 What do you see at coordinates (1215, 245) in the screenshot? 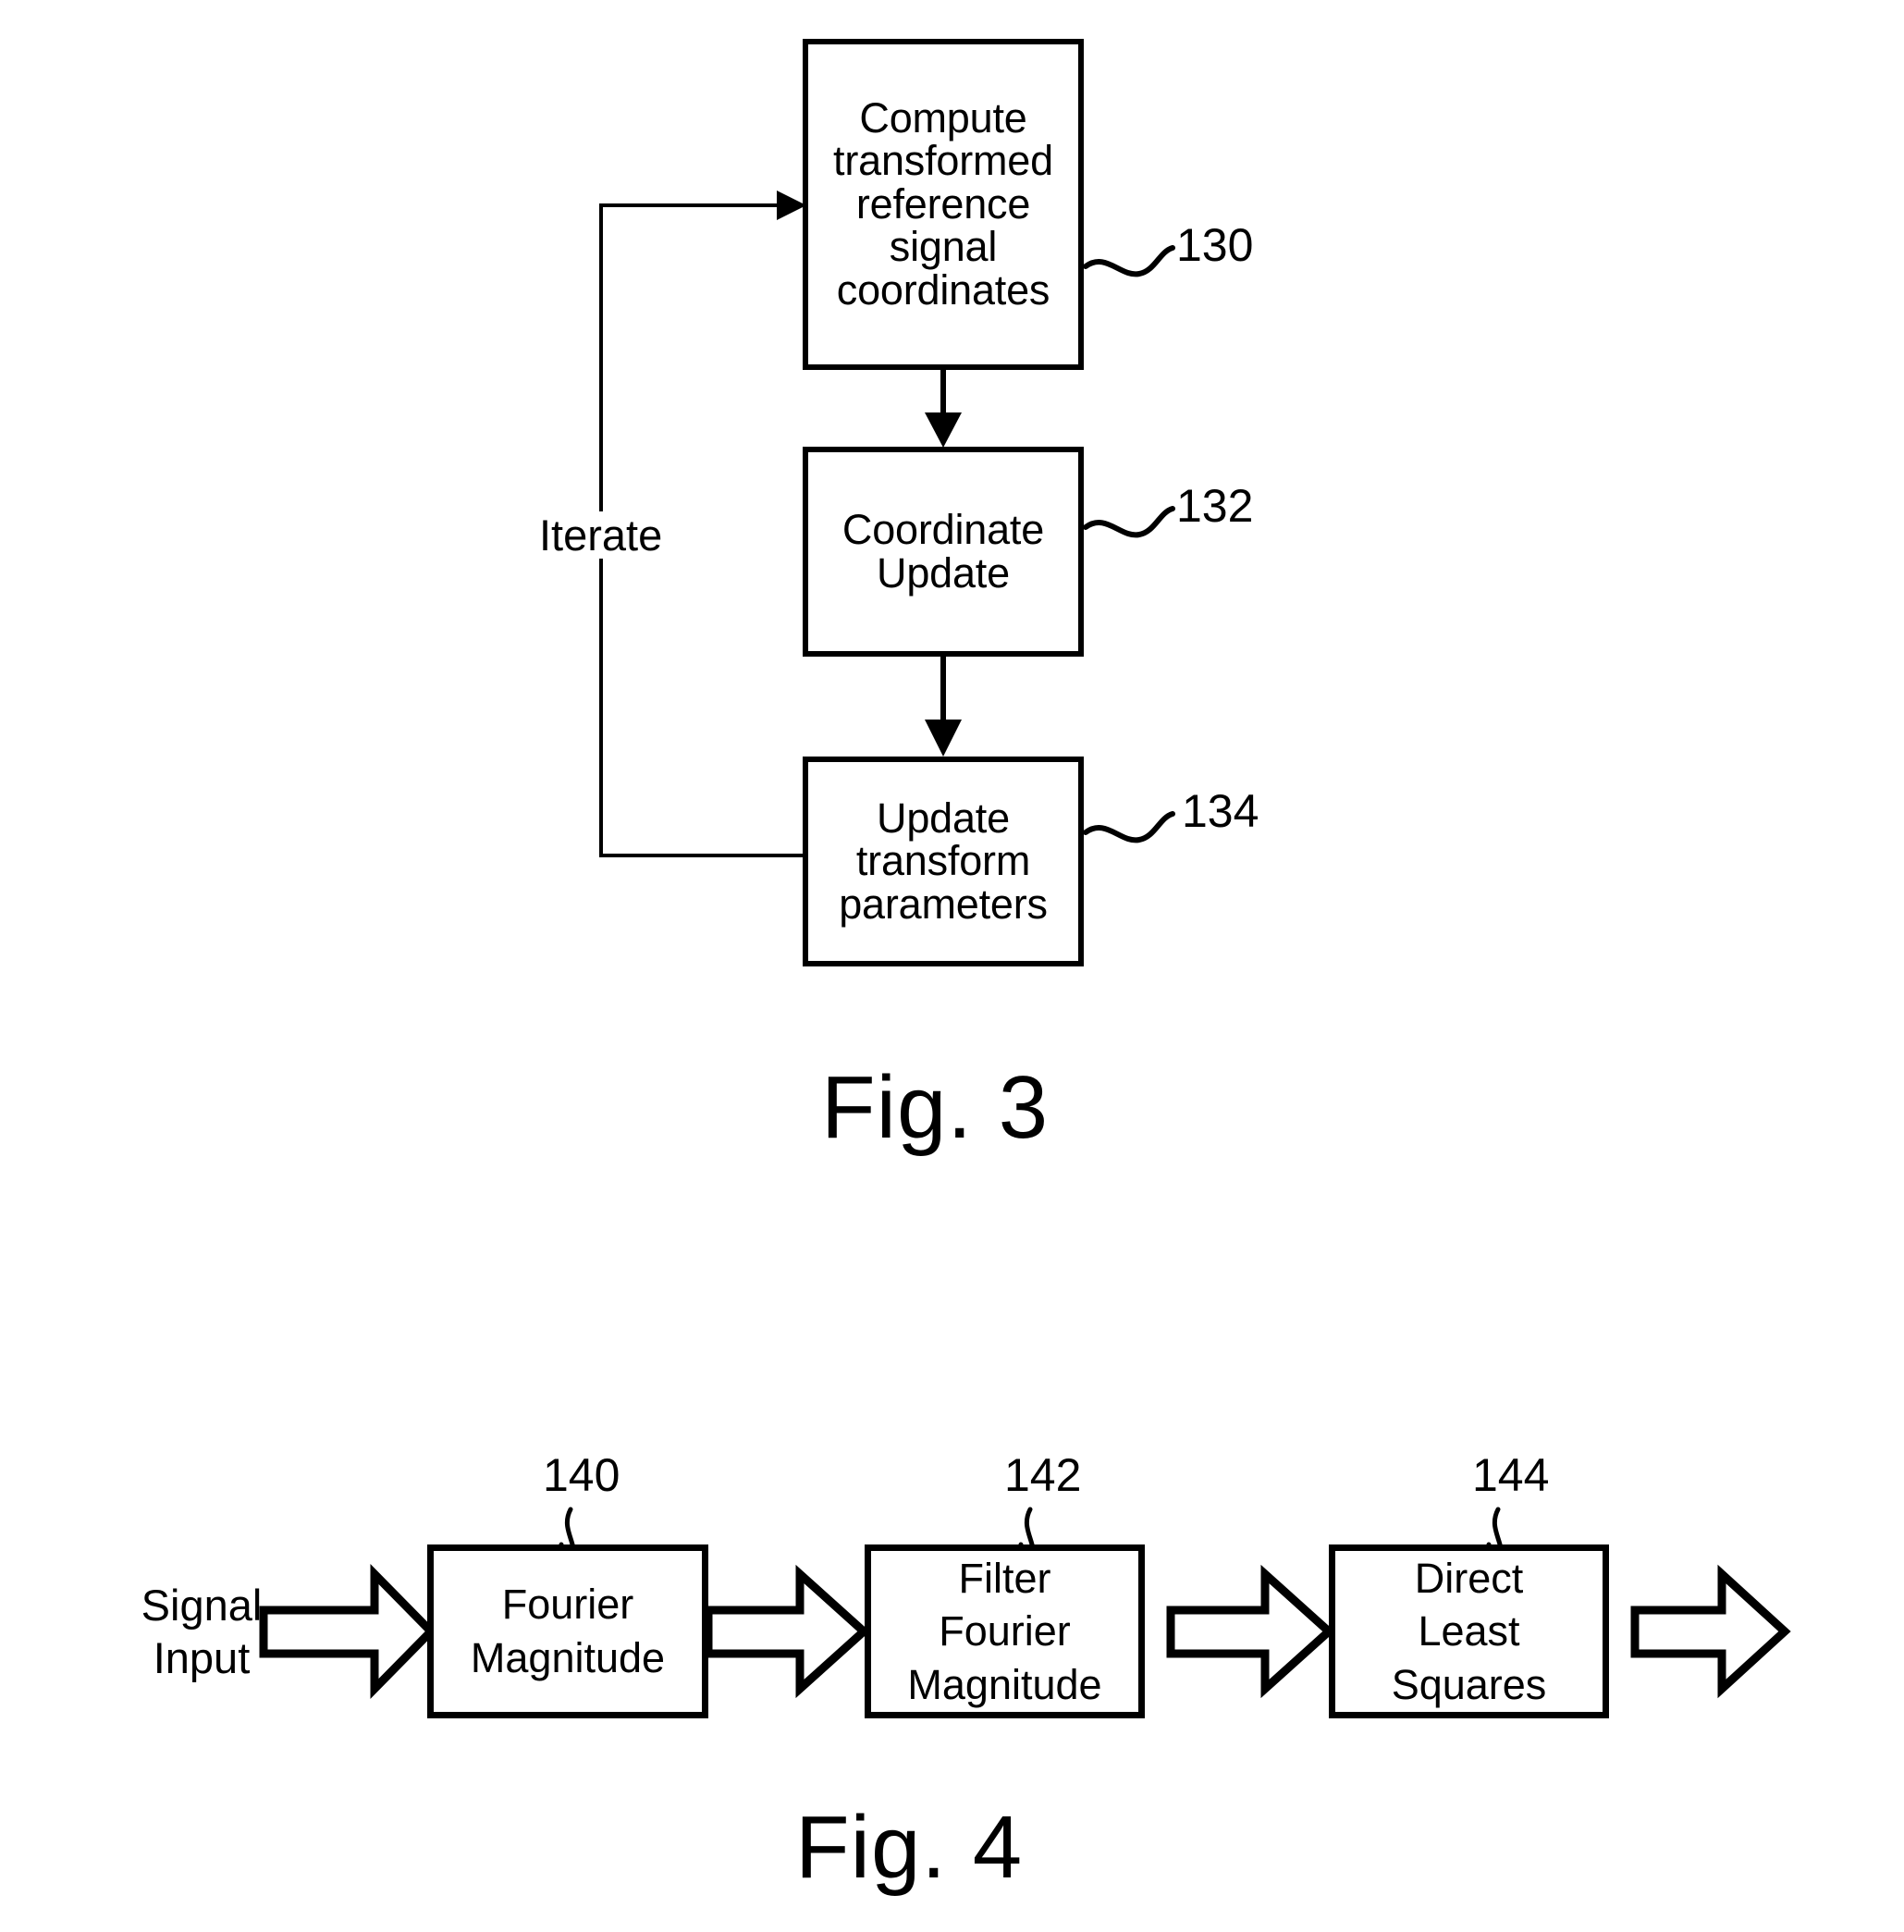
I see `reference-numeral-130: 130` at bounding box center [1215, 245].